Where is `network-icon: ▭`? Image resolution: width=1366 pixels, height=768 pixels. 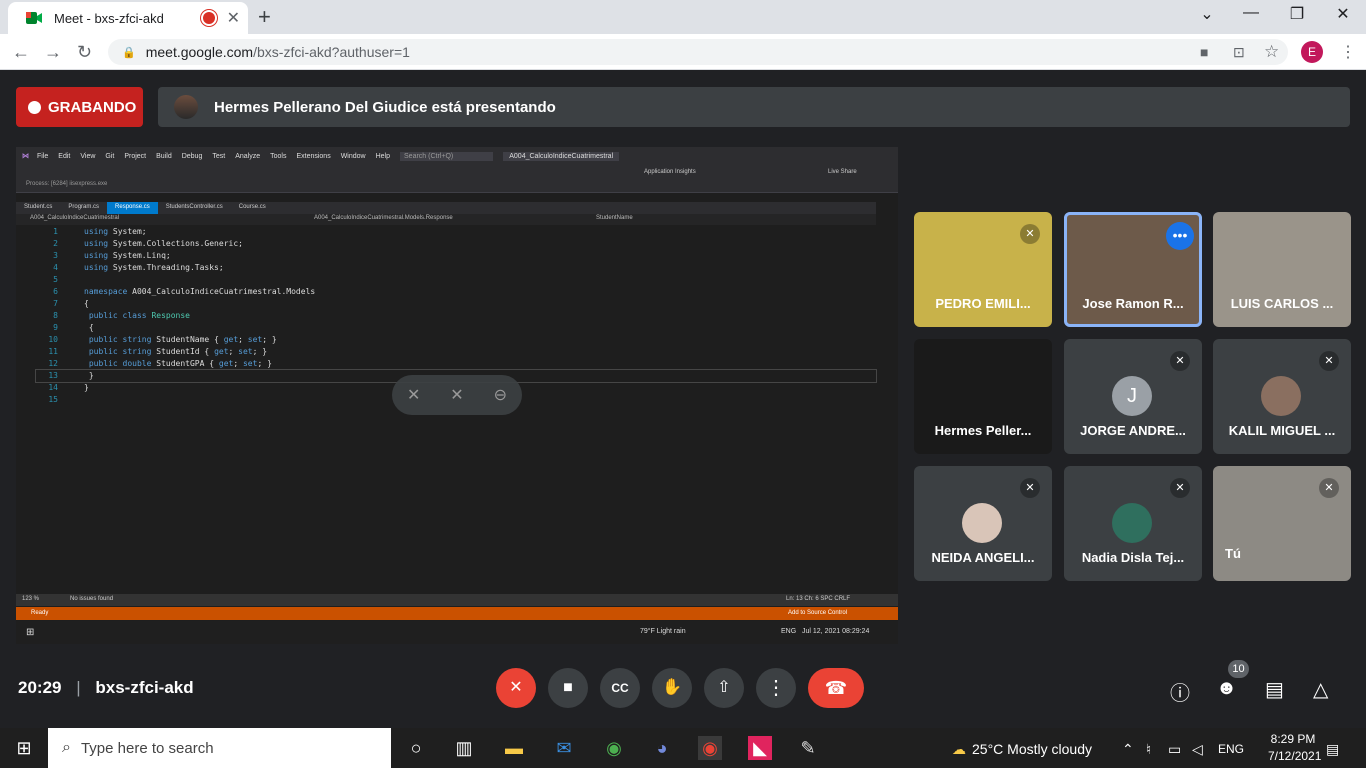 network-icon: ▭ is located at coordinates (1174, 749).